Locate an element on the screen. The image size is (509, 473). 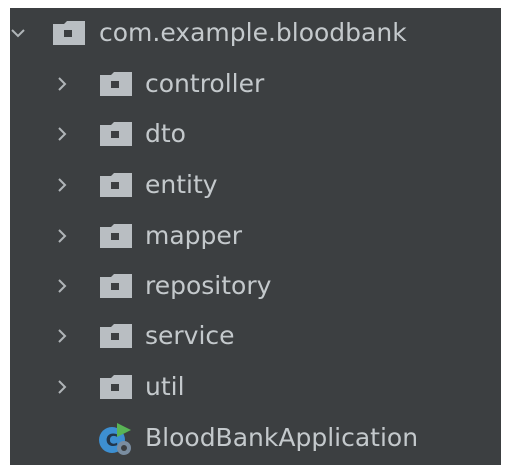
tree-item-repository: repository is located at coordinates (255, 286).